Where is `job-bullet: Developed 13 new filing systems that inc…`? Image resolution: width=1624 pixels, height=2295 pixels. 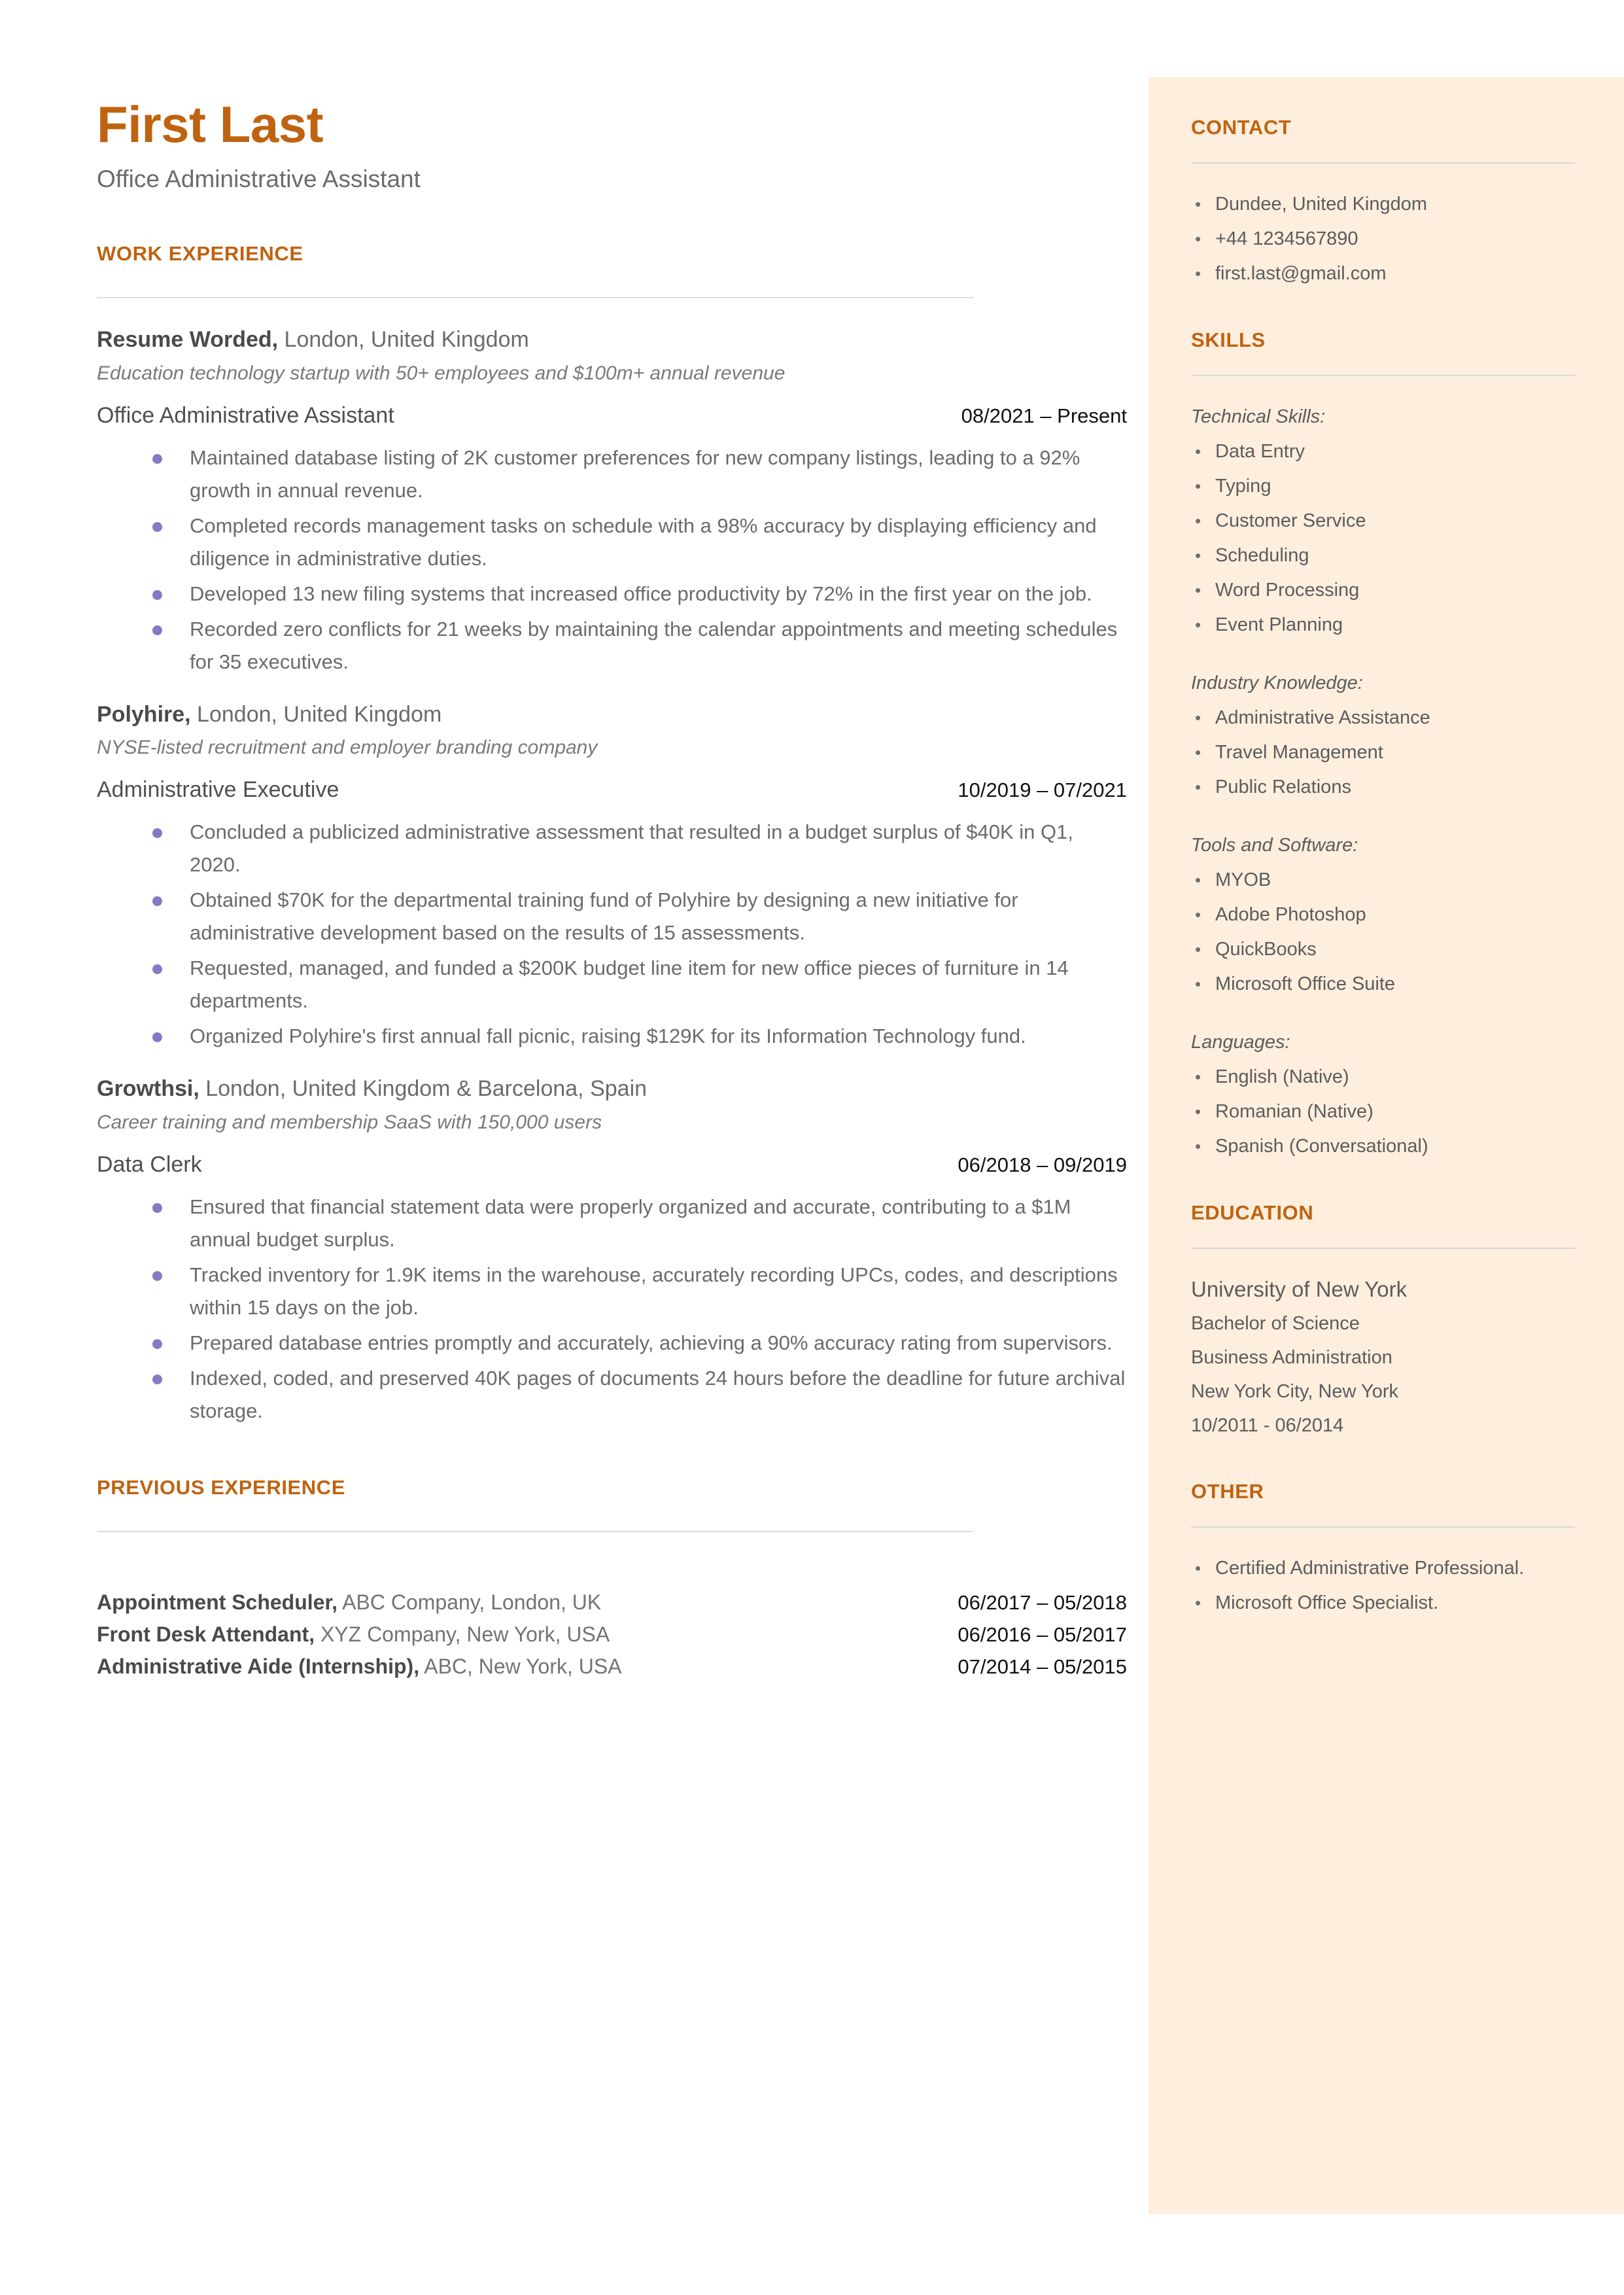
job-bullet: Developed 13 new filing systems that inc… is located at coordinates (612, 594).